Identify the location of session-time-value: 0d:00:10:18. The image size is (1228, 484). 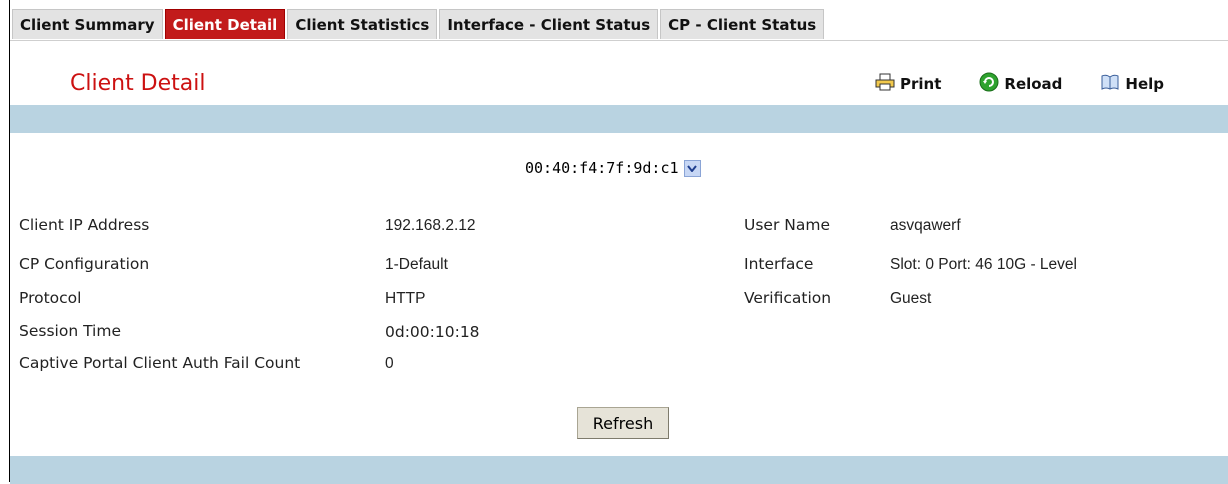
(432, 332).